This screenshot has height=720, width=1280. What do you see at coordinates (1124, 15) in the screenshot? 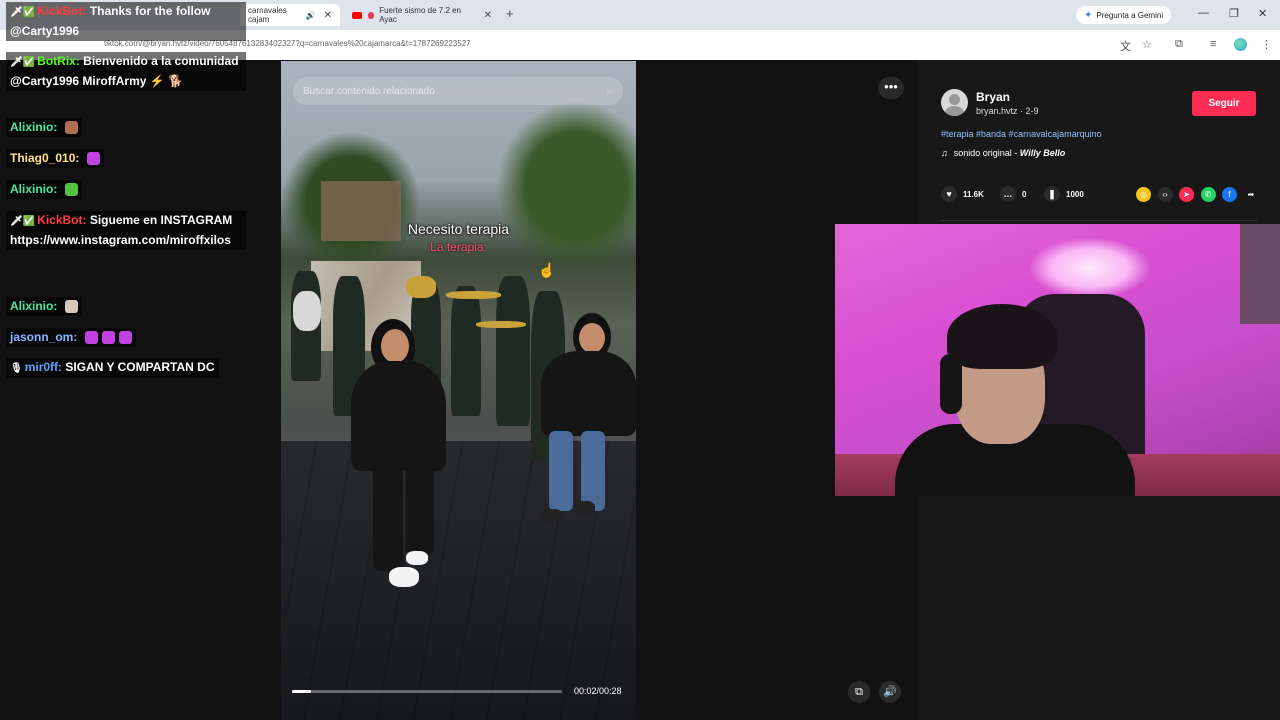
I see `gemini-button: ✦ Pregunta a Gemini` at bounding box center [1124, 15].